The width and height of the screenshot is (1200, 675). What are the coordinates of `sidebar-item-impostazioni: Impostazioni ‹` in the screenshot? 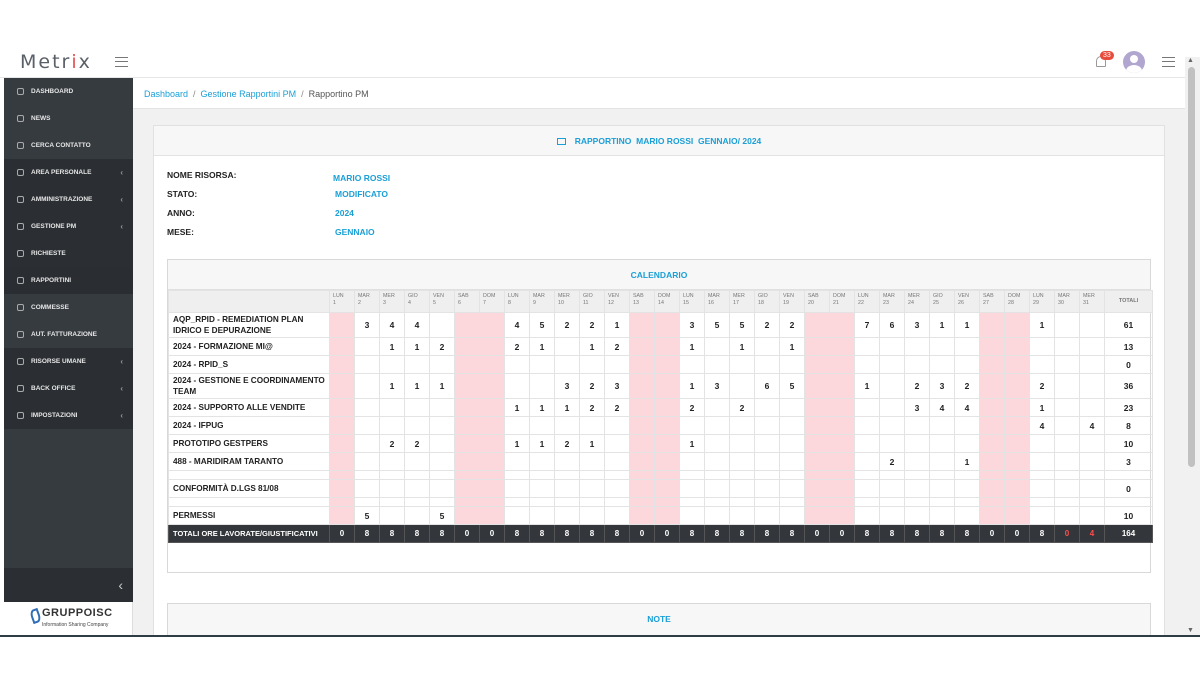 It's located at (68, 415).